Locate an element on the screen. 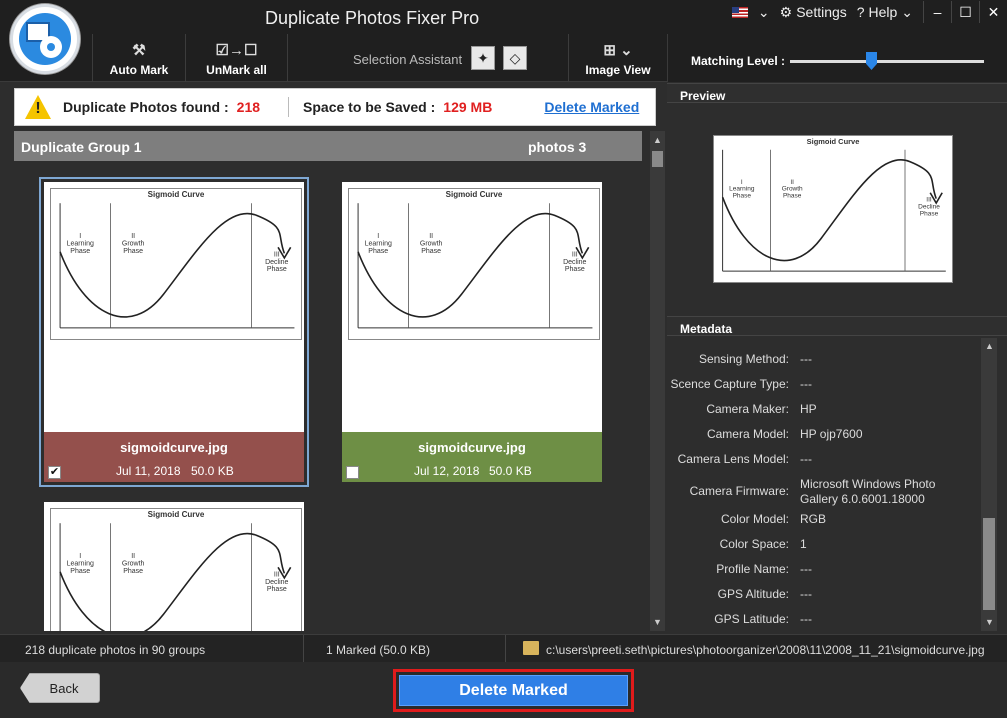 This screenshot has width=1007, height=718. minimize-button: – is located at coordinates (937, 12).